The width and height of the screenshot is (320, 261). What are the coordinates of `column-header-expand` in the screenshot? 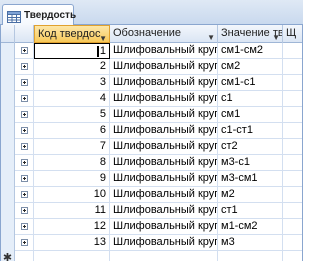 It's located at (24, 34).